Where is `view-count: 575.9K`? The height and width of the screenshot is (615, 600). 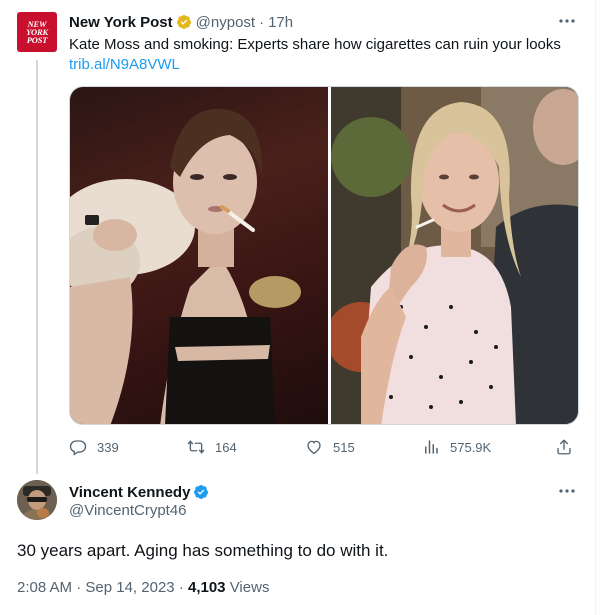
view-count: 575.9K is located at coordinates (471, 447).